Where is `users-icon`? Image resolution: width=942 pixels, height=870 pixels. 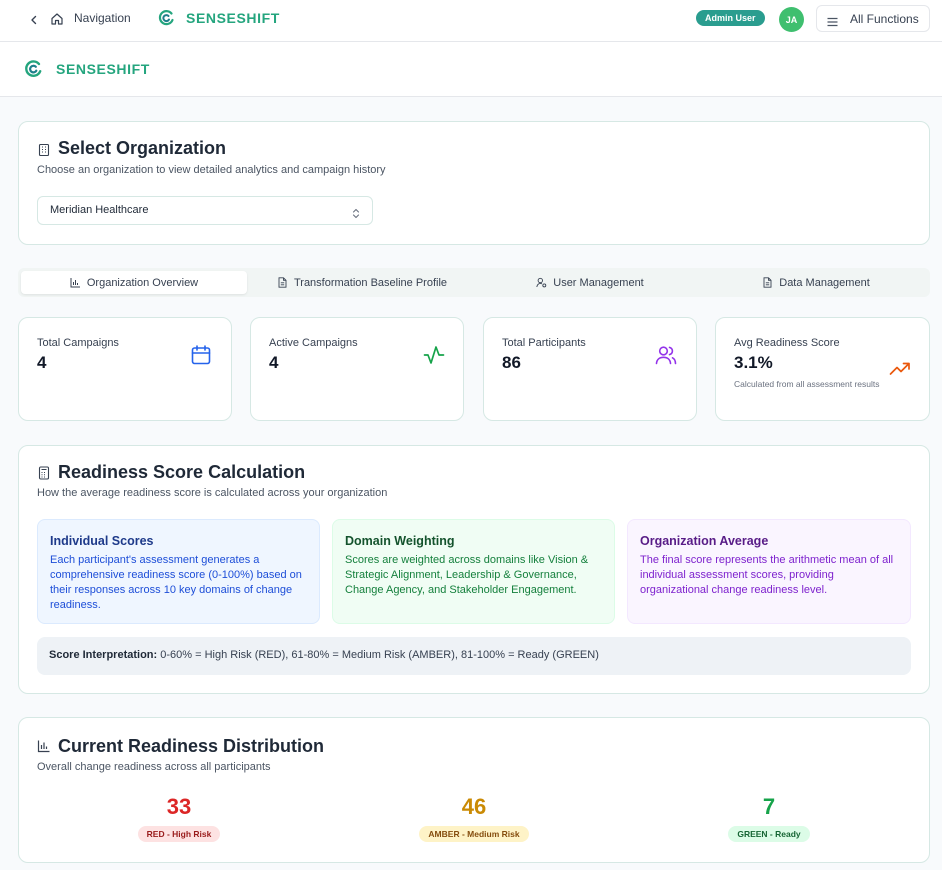
users-icon is located at coordinates (666, 355).